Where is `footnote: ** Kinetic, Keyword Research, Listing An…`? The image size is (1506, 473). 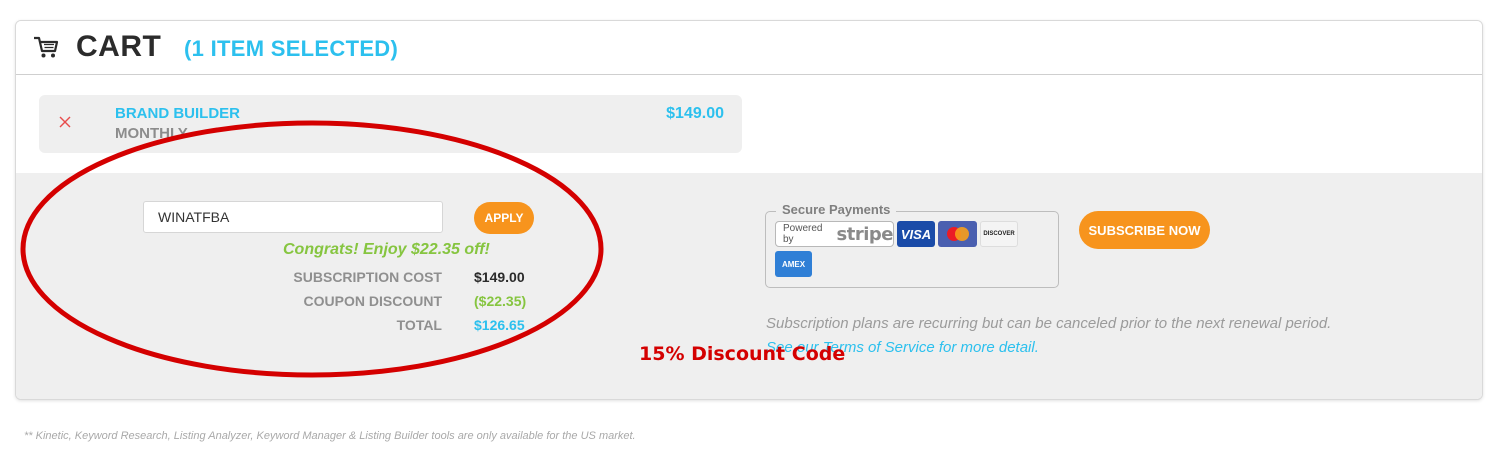
footnote: ** Kinetic, Keyword Research, Listing An… is located at coordinates (330, 436).